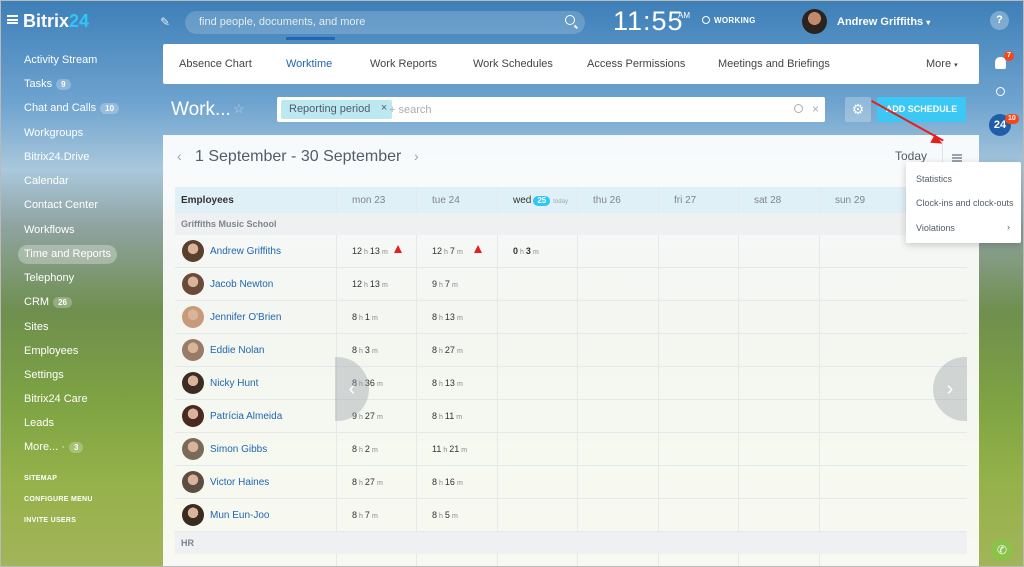 Image resolution: width=1024 pixels, height=567 pixels. I want to click on employee-name: Andrew Griffiths, so click(245, 251).